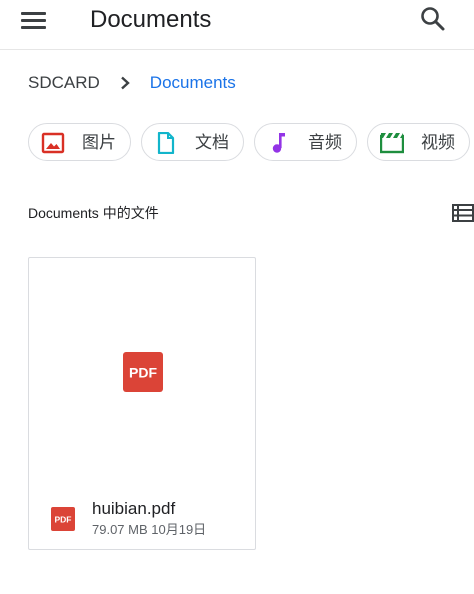  I want to click on hamburger-menu-icon, so click(34, 22).